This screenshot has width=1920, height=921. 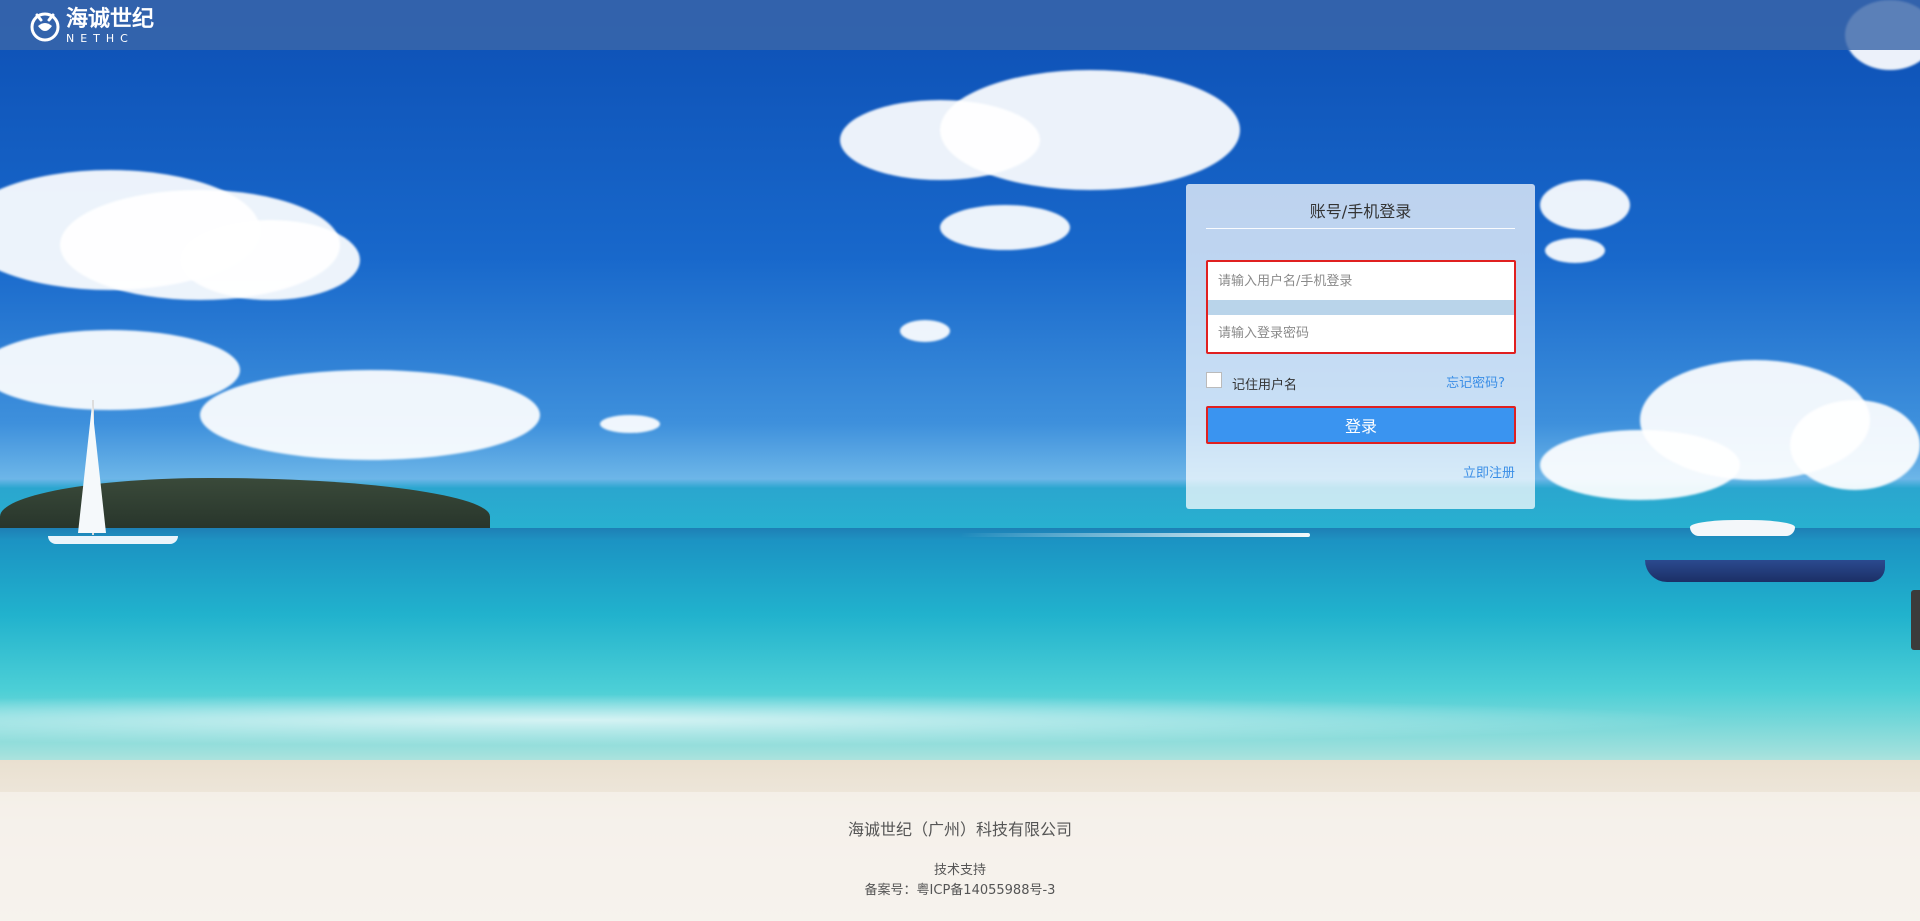 I want to click on logo: 海诚世纪 NETHC, so click(x=91, y=26).